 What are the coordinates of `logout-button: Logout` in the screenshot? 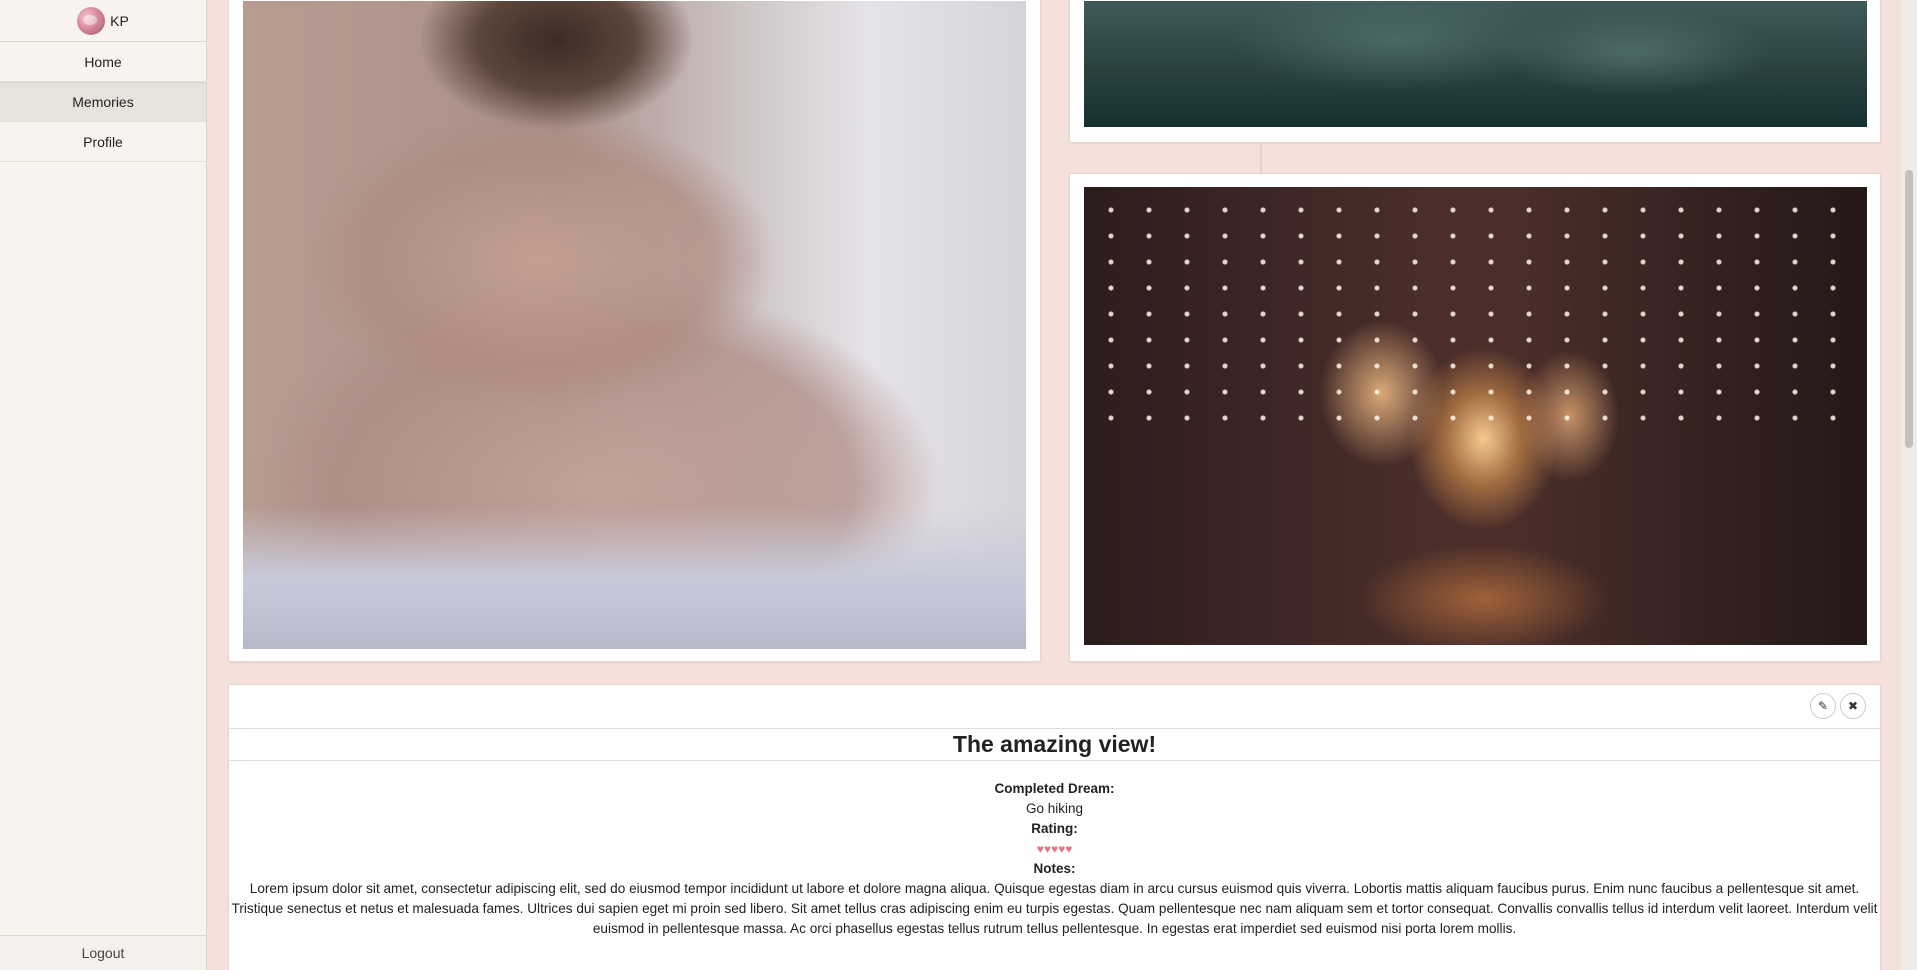 It's located at (103, 952).